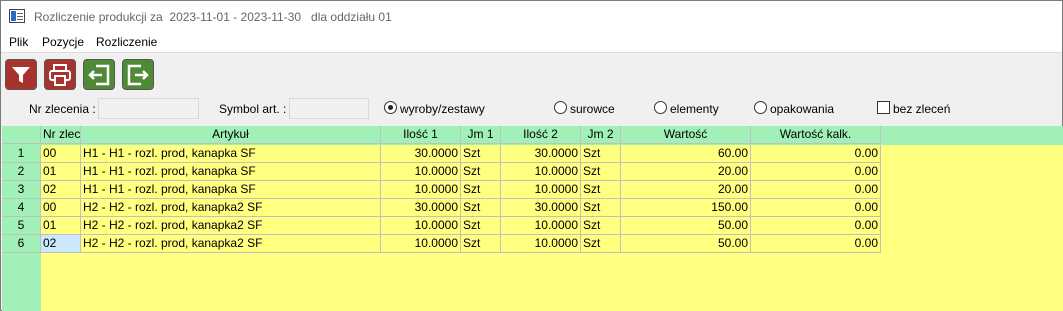 Image resolution: width=1063 pixels, height=311 pixels. Describe the element at coordinates (18, 42) in the screenshot. I see `menu-plik: Plik` at that location.